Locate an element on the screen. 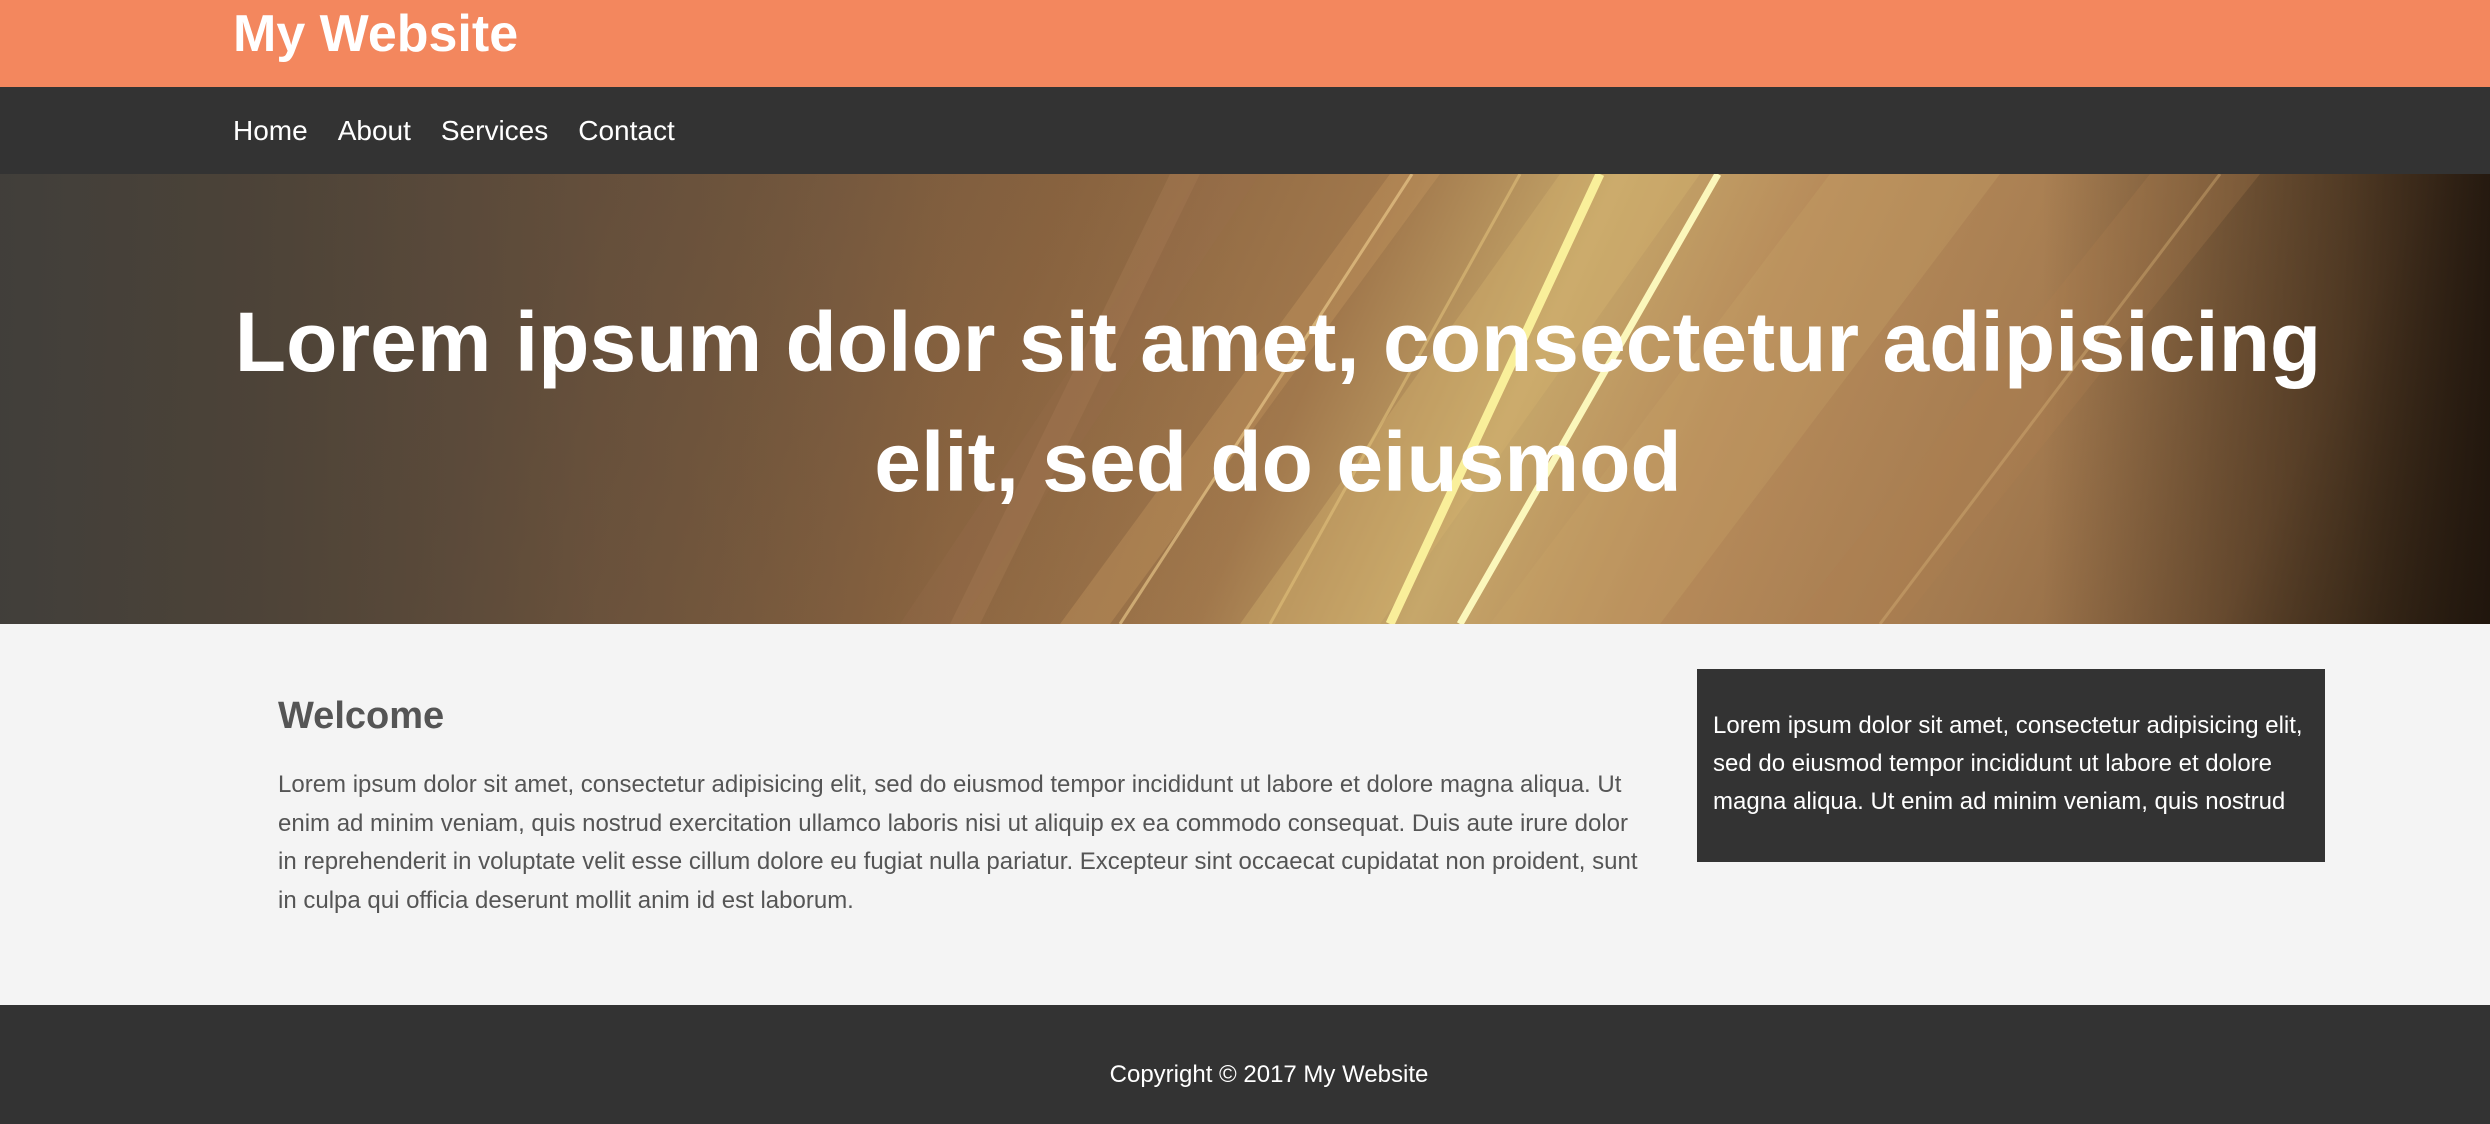 This screenshot has width=2490, height=1124. nav-link-services: Services is located at coordinates (494, 130).